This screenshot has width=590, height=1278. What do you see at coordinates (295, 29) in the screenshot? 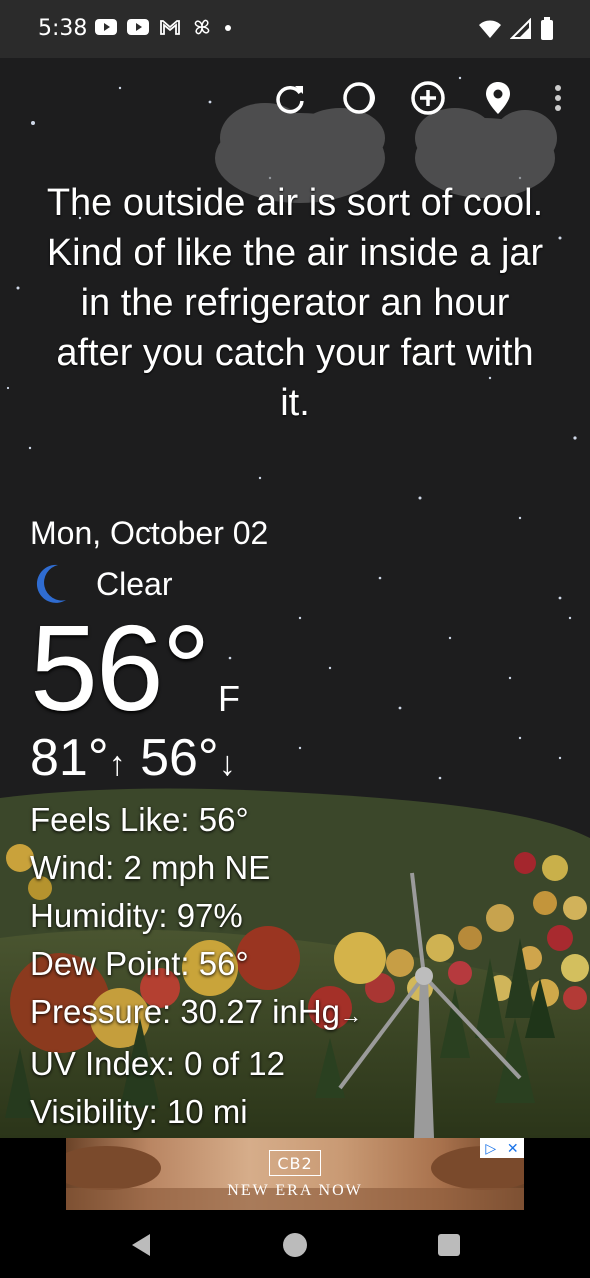
I see `status-bar: 5:38` at bounding box center [295, 29].